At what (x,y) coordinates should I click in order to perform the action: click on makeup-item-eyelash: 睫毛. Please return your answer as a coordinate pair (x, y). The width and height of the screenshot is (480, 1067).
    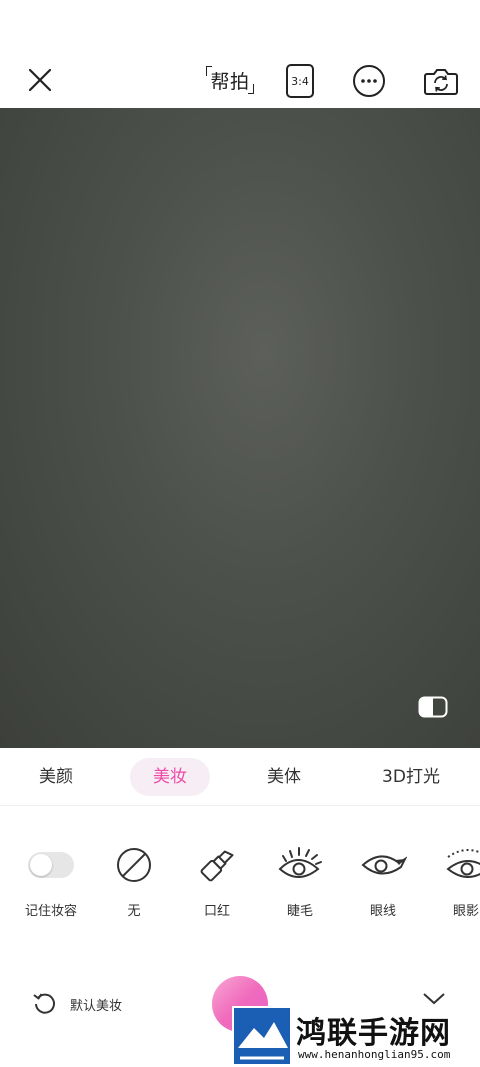
    Looking at the image, I should click on (300, 874).